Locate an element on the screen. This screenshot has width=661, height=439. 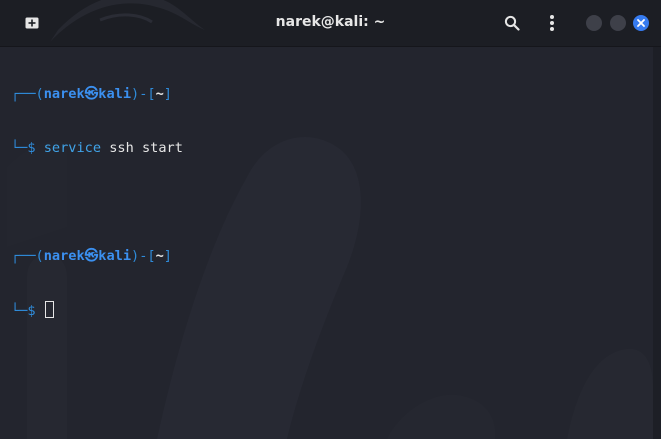
command-name: service is located at coordinates (72, 148).